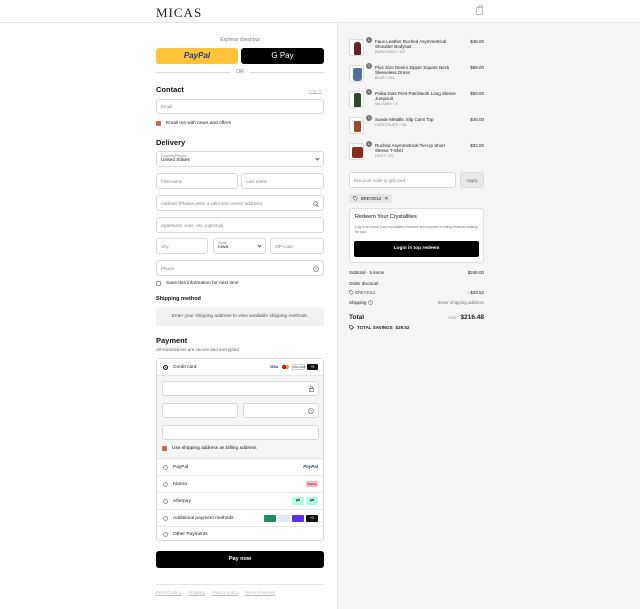 This screenshot has height=609, width=640. Describe the element at coordinates (165, 518) in the screenshot. I see `additional-methods-radio` at that location.